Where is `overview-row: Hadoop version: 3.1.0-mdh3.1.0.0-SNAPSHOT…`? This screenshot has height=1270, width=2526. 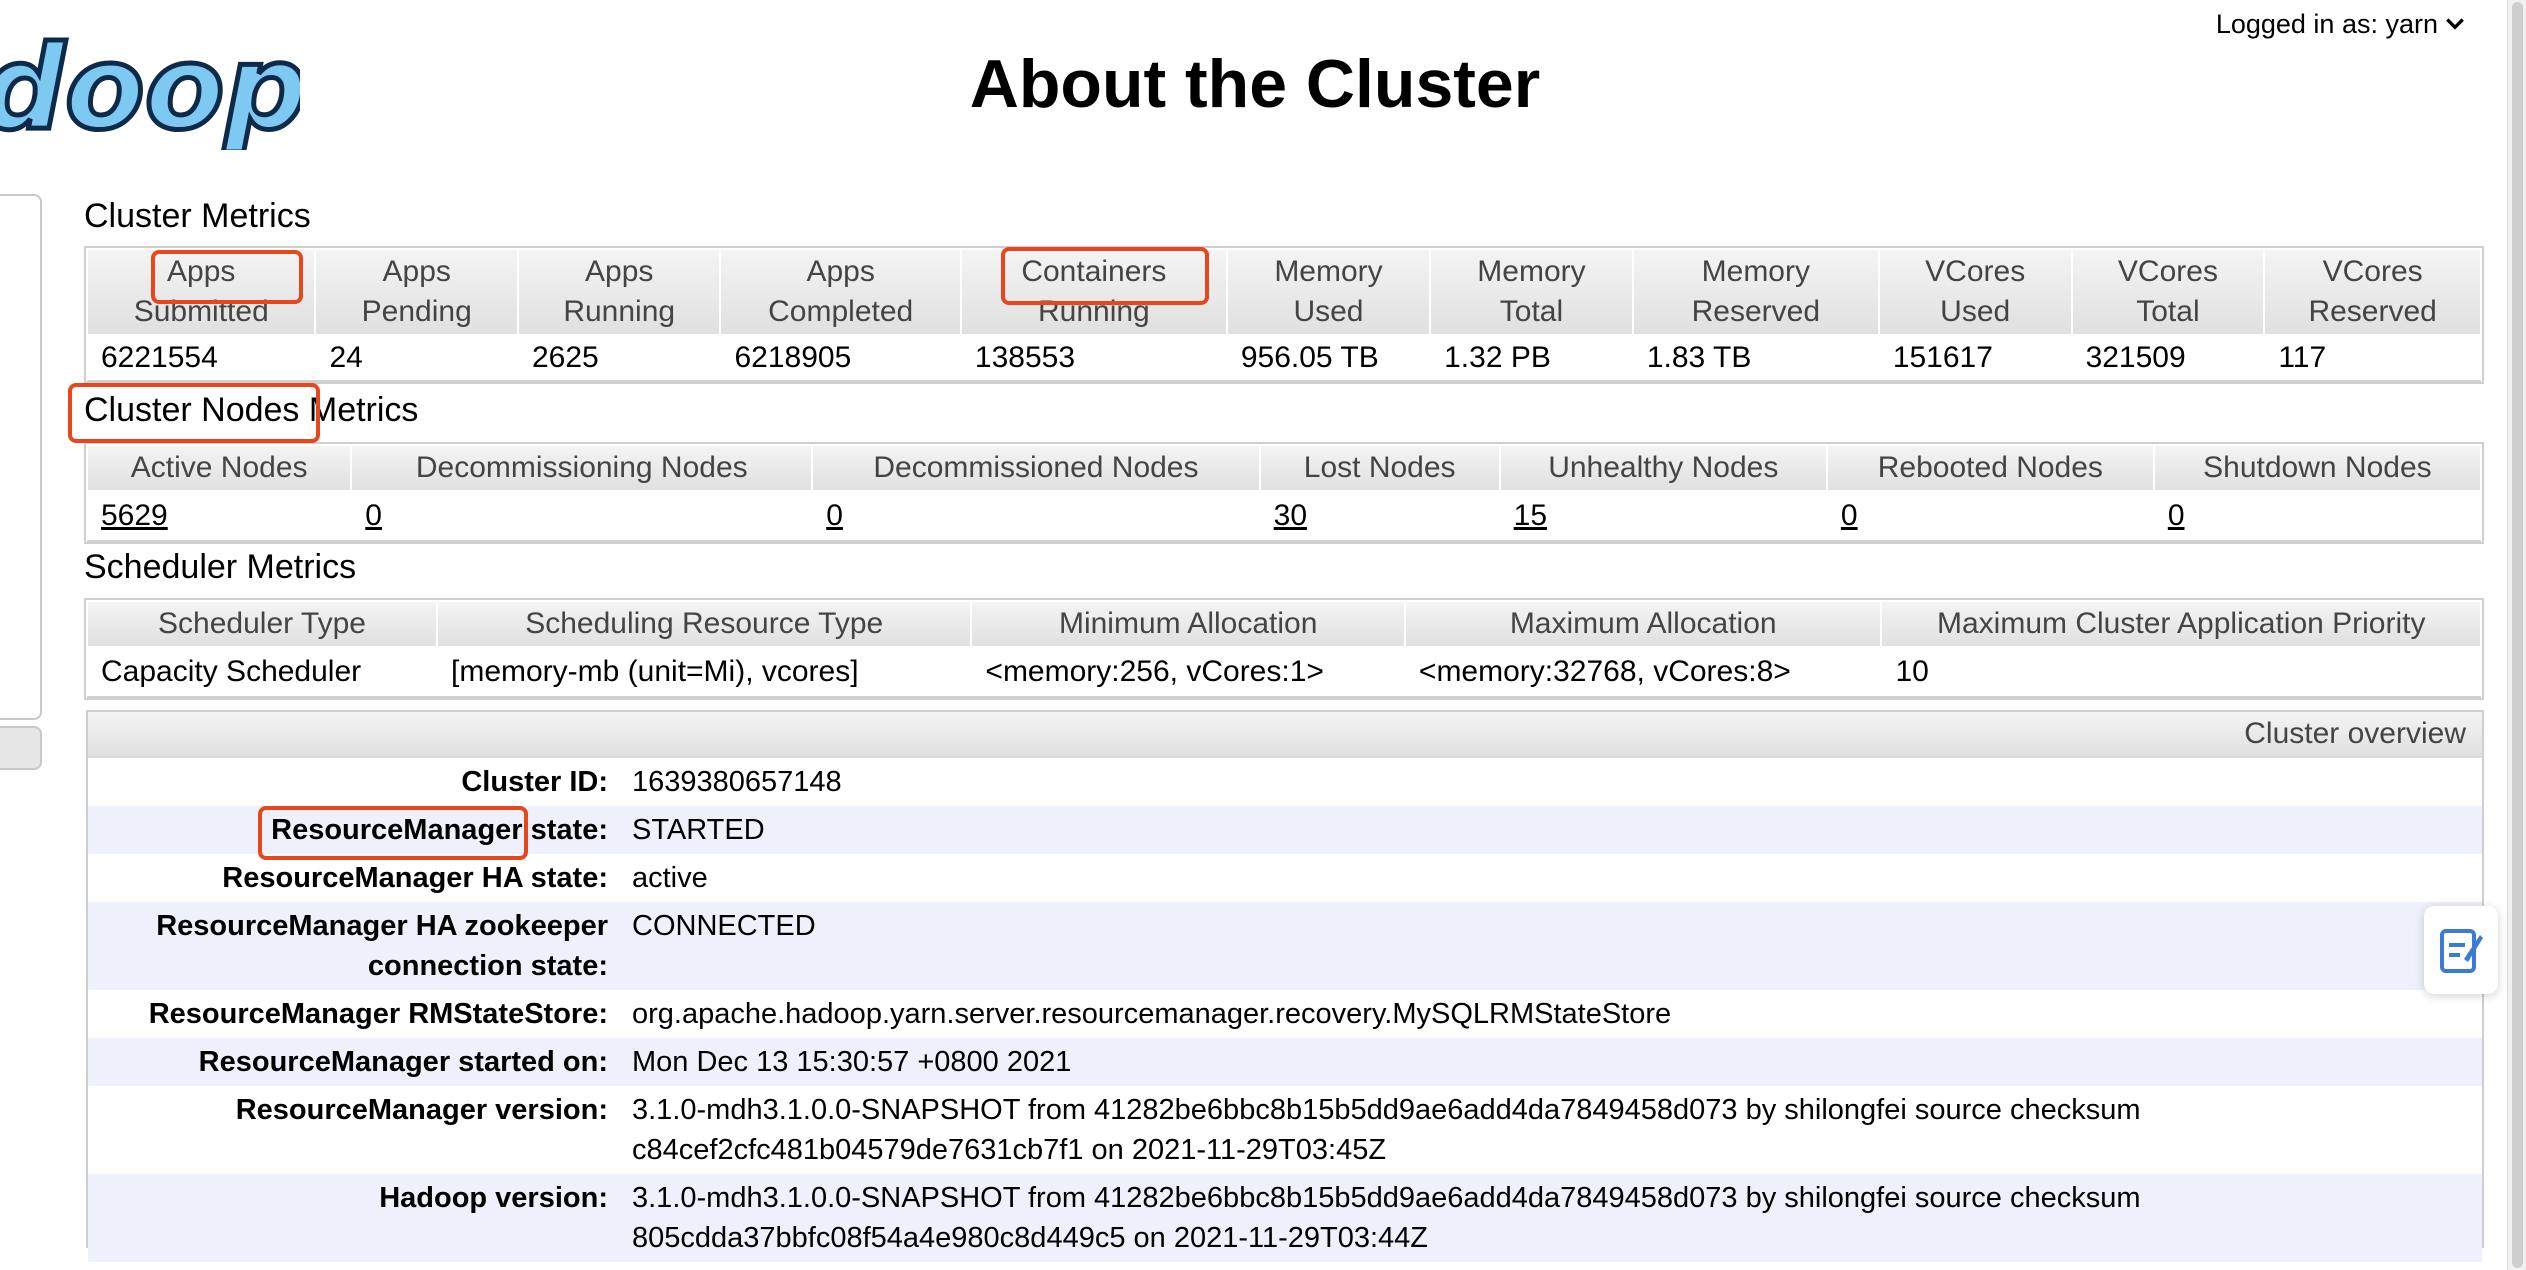
overview-row: Hadoop version: 3.1.0-mdh3.1.0.0-SNAPSHOT… is located at coordinates (1285, 1218).